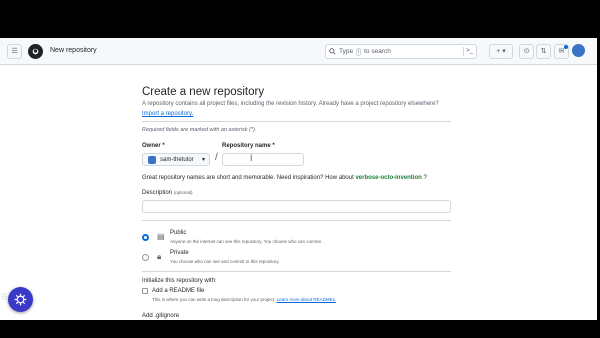 The width and height of the screenshot is (600, 338). I want to click on import-repository-link: Import a repository., so click(167, 114).